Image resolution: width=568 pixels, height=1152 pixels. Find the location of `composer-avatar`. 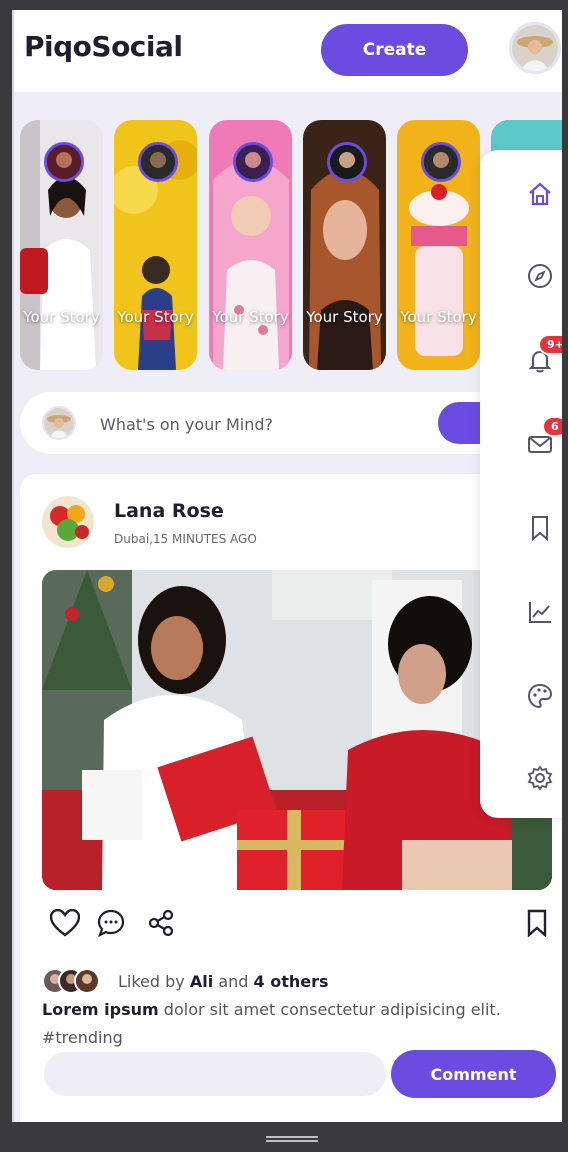

composer-avatar is located at coordinates (59, 423).